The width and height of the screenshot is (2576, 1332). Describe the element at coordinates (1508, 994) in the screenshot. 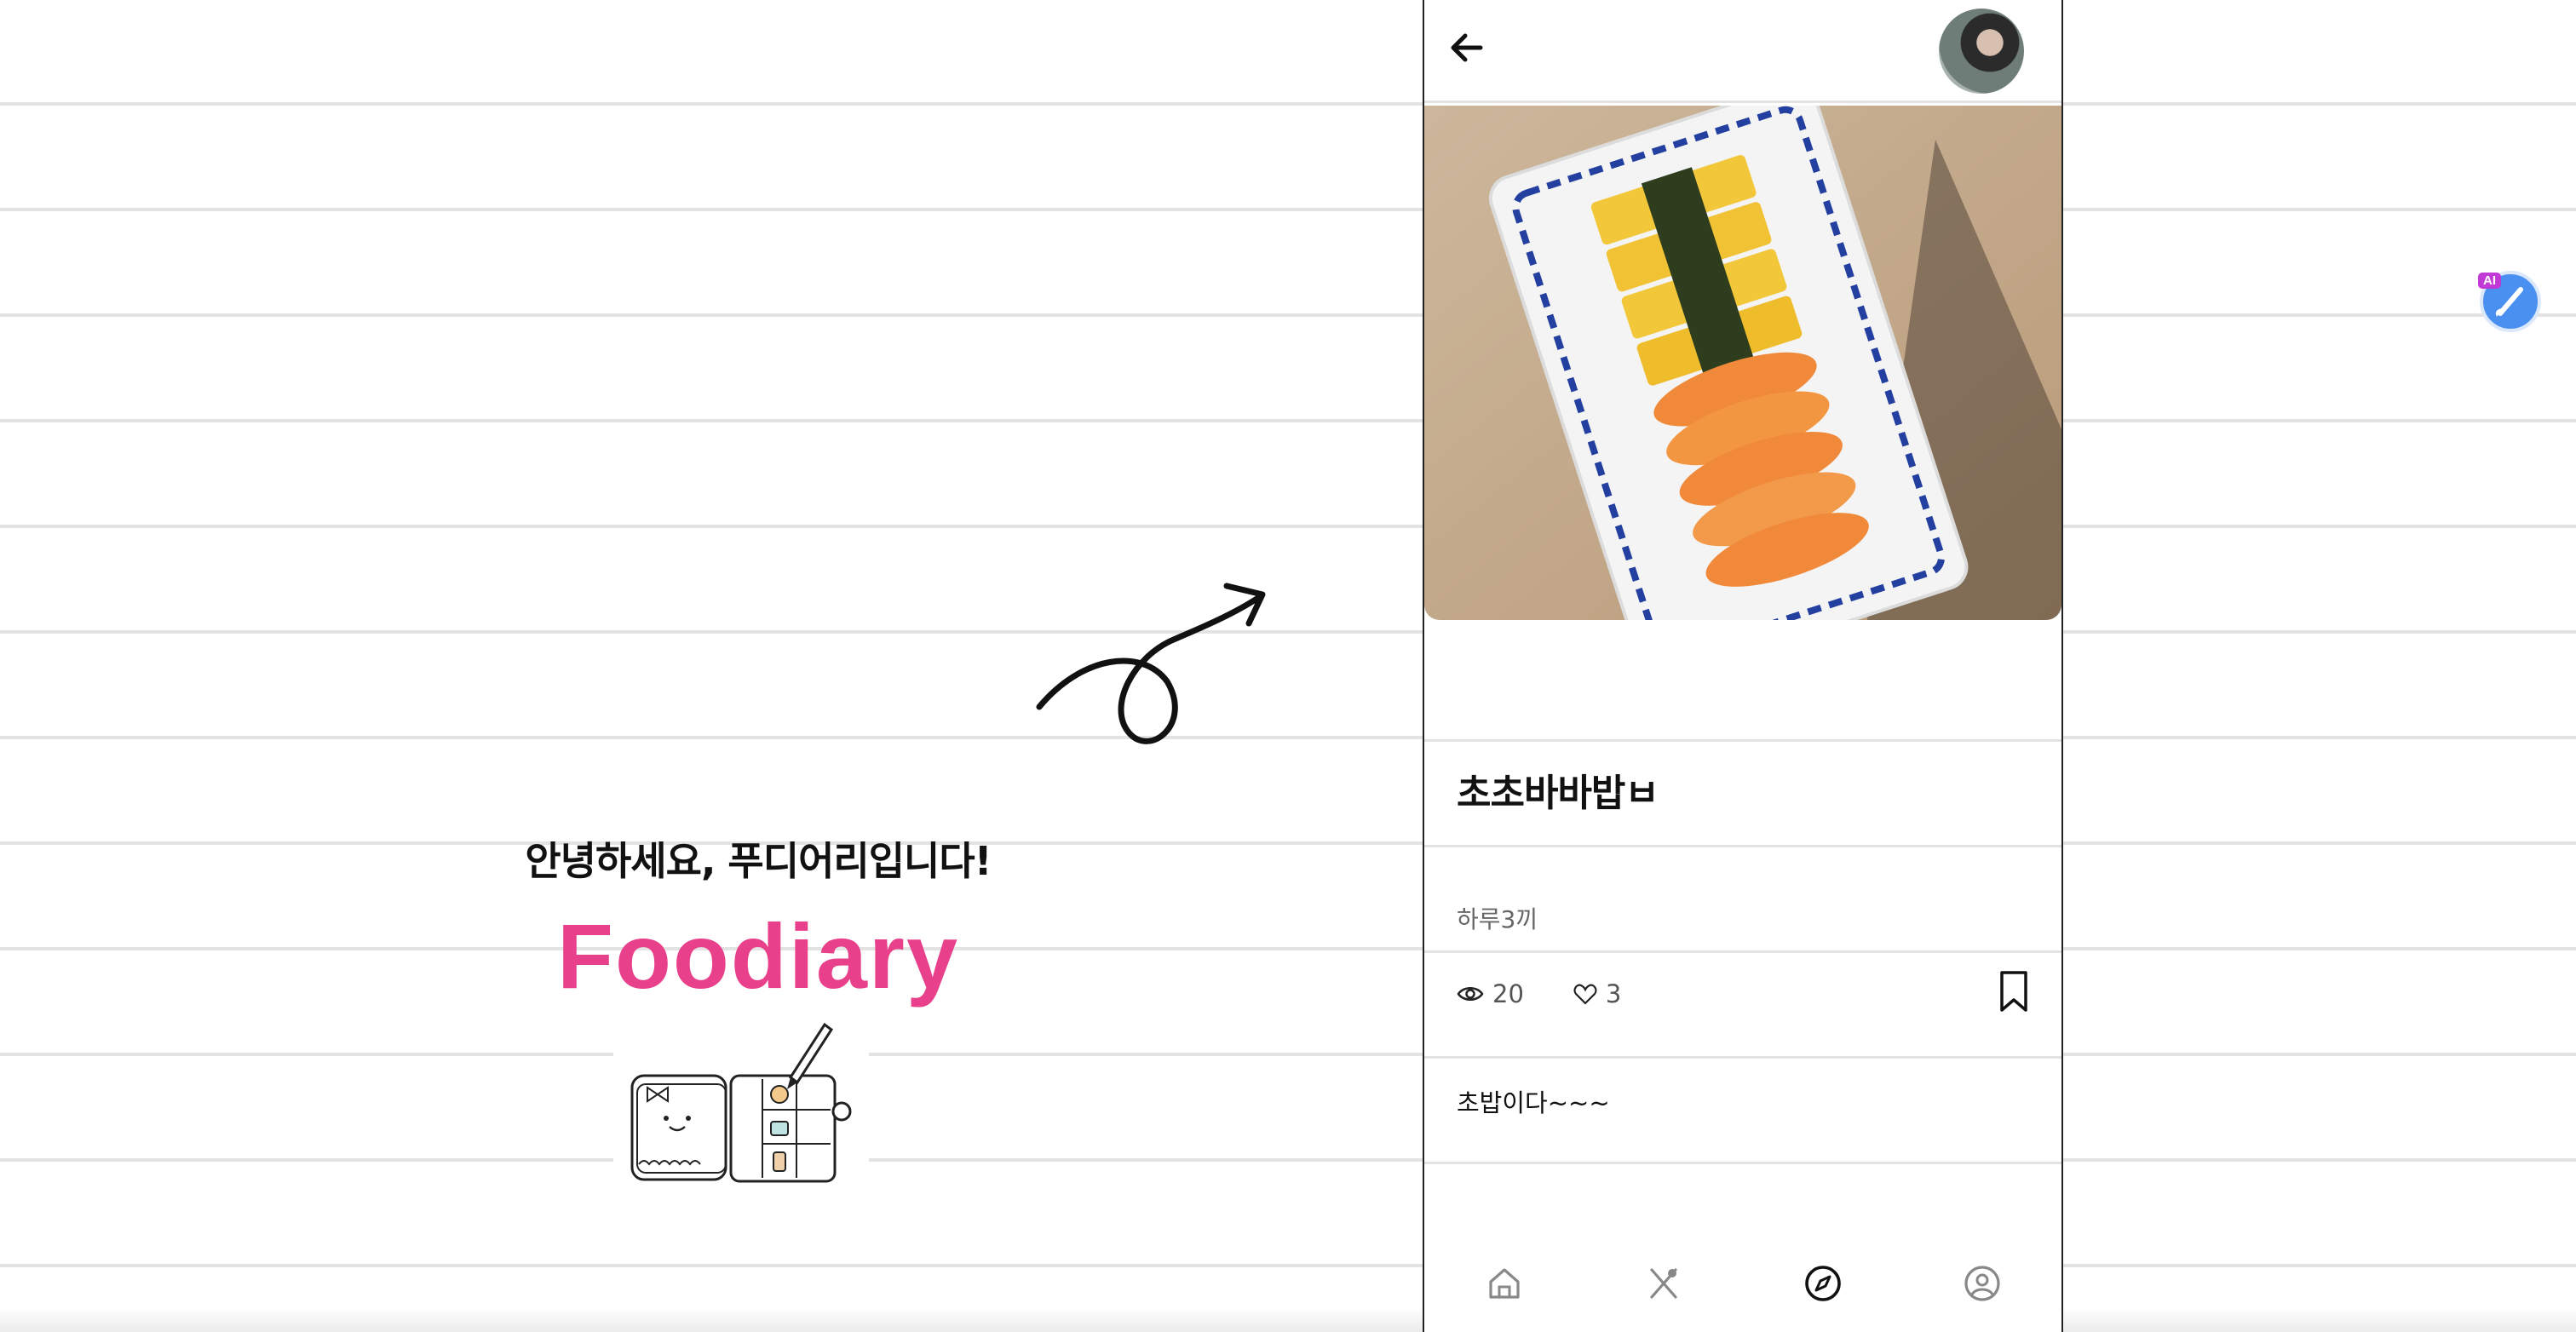

I see `view-count-value: 20` at that location.